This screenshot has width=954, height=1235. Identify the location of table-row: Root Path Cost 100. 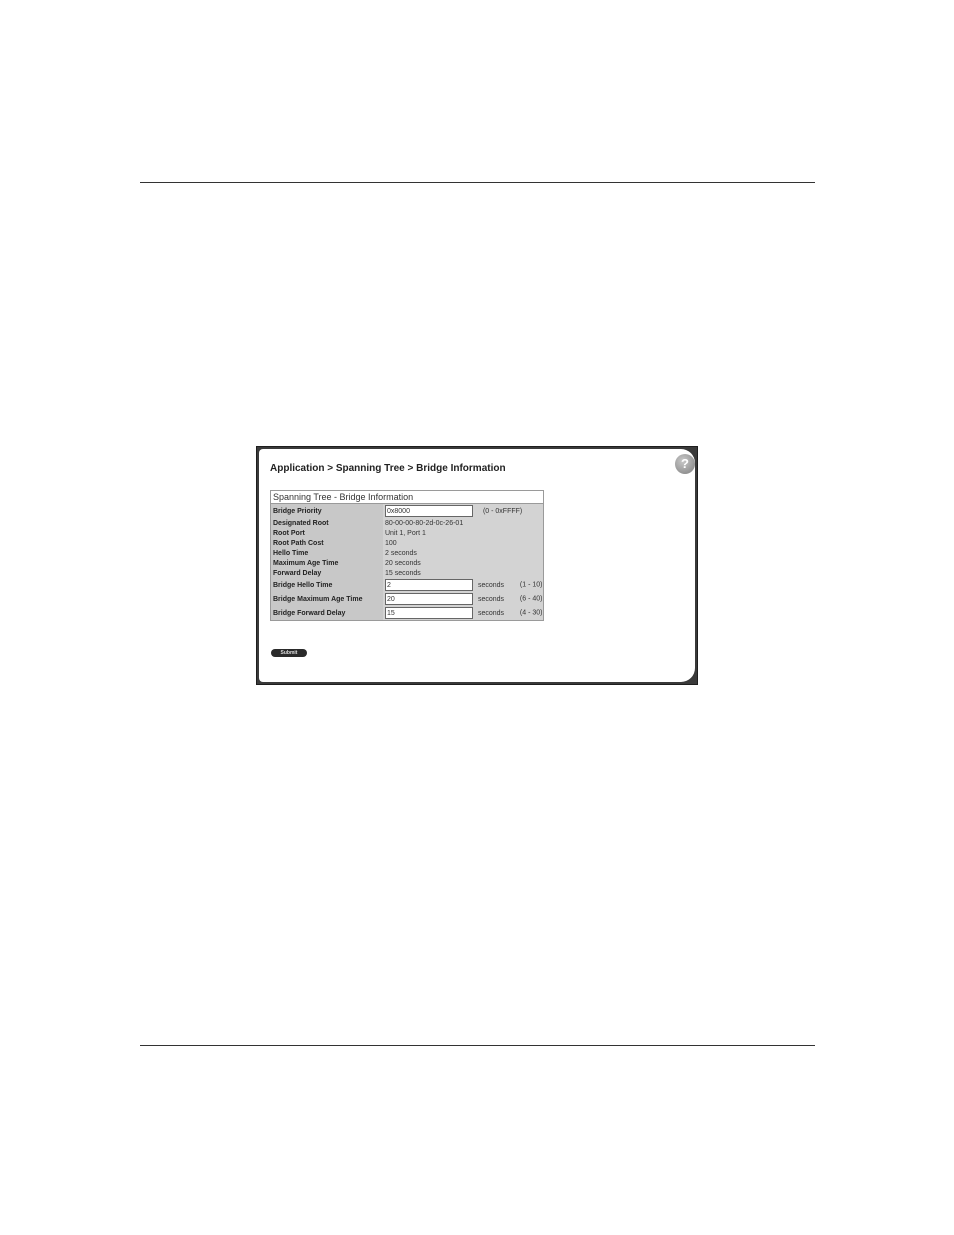
(407, 543).